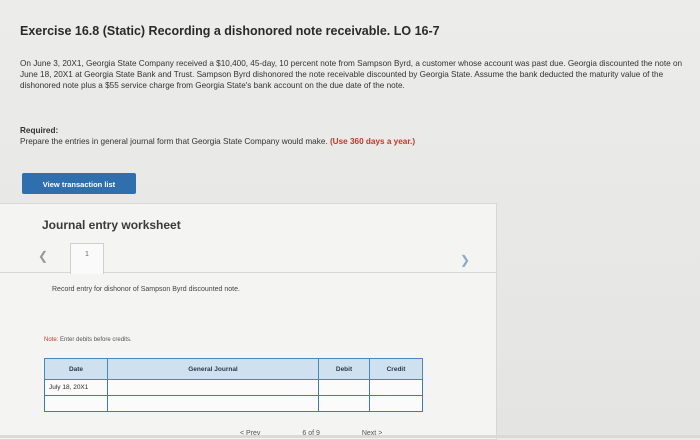  I want to click on chevron-left-icon: ❮, so click(43, 256).